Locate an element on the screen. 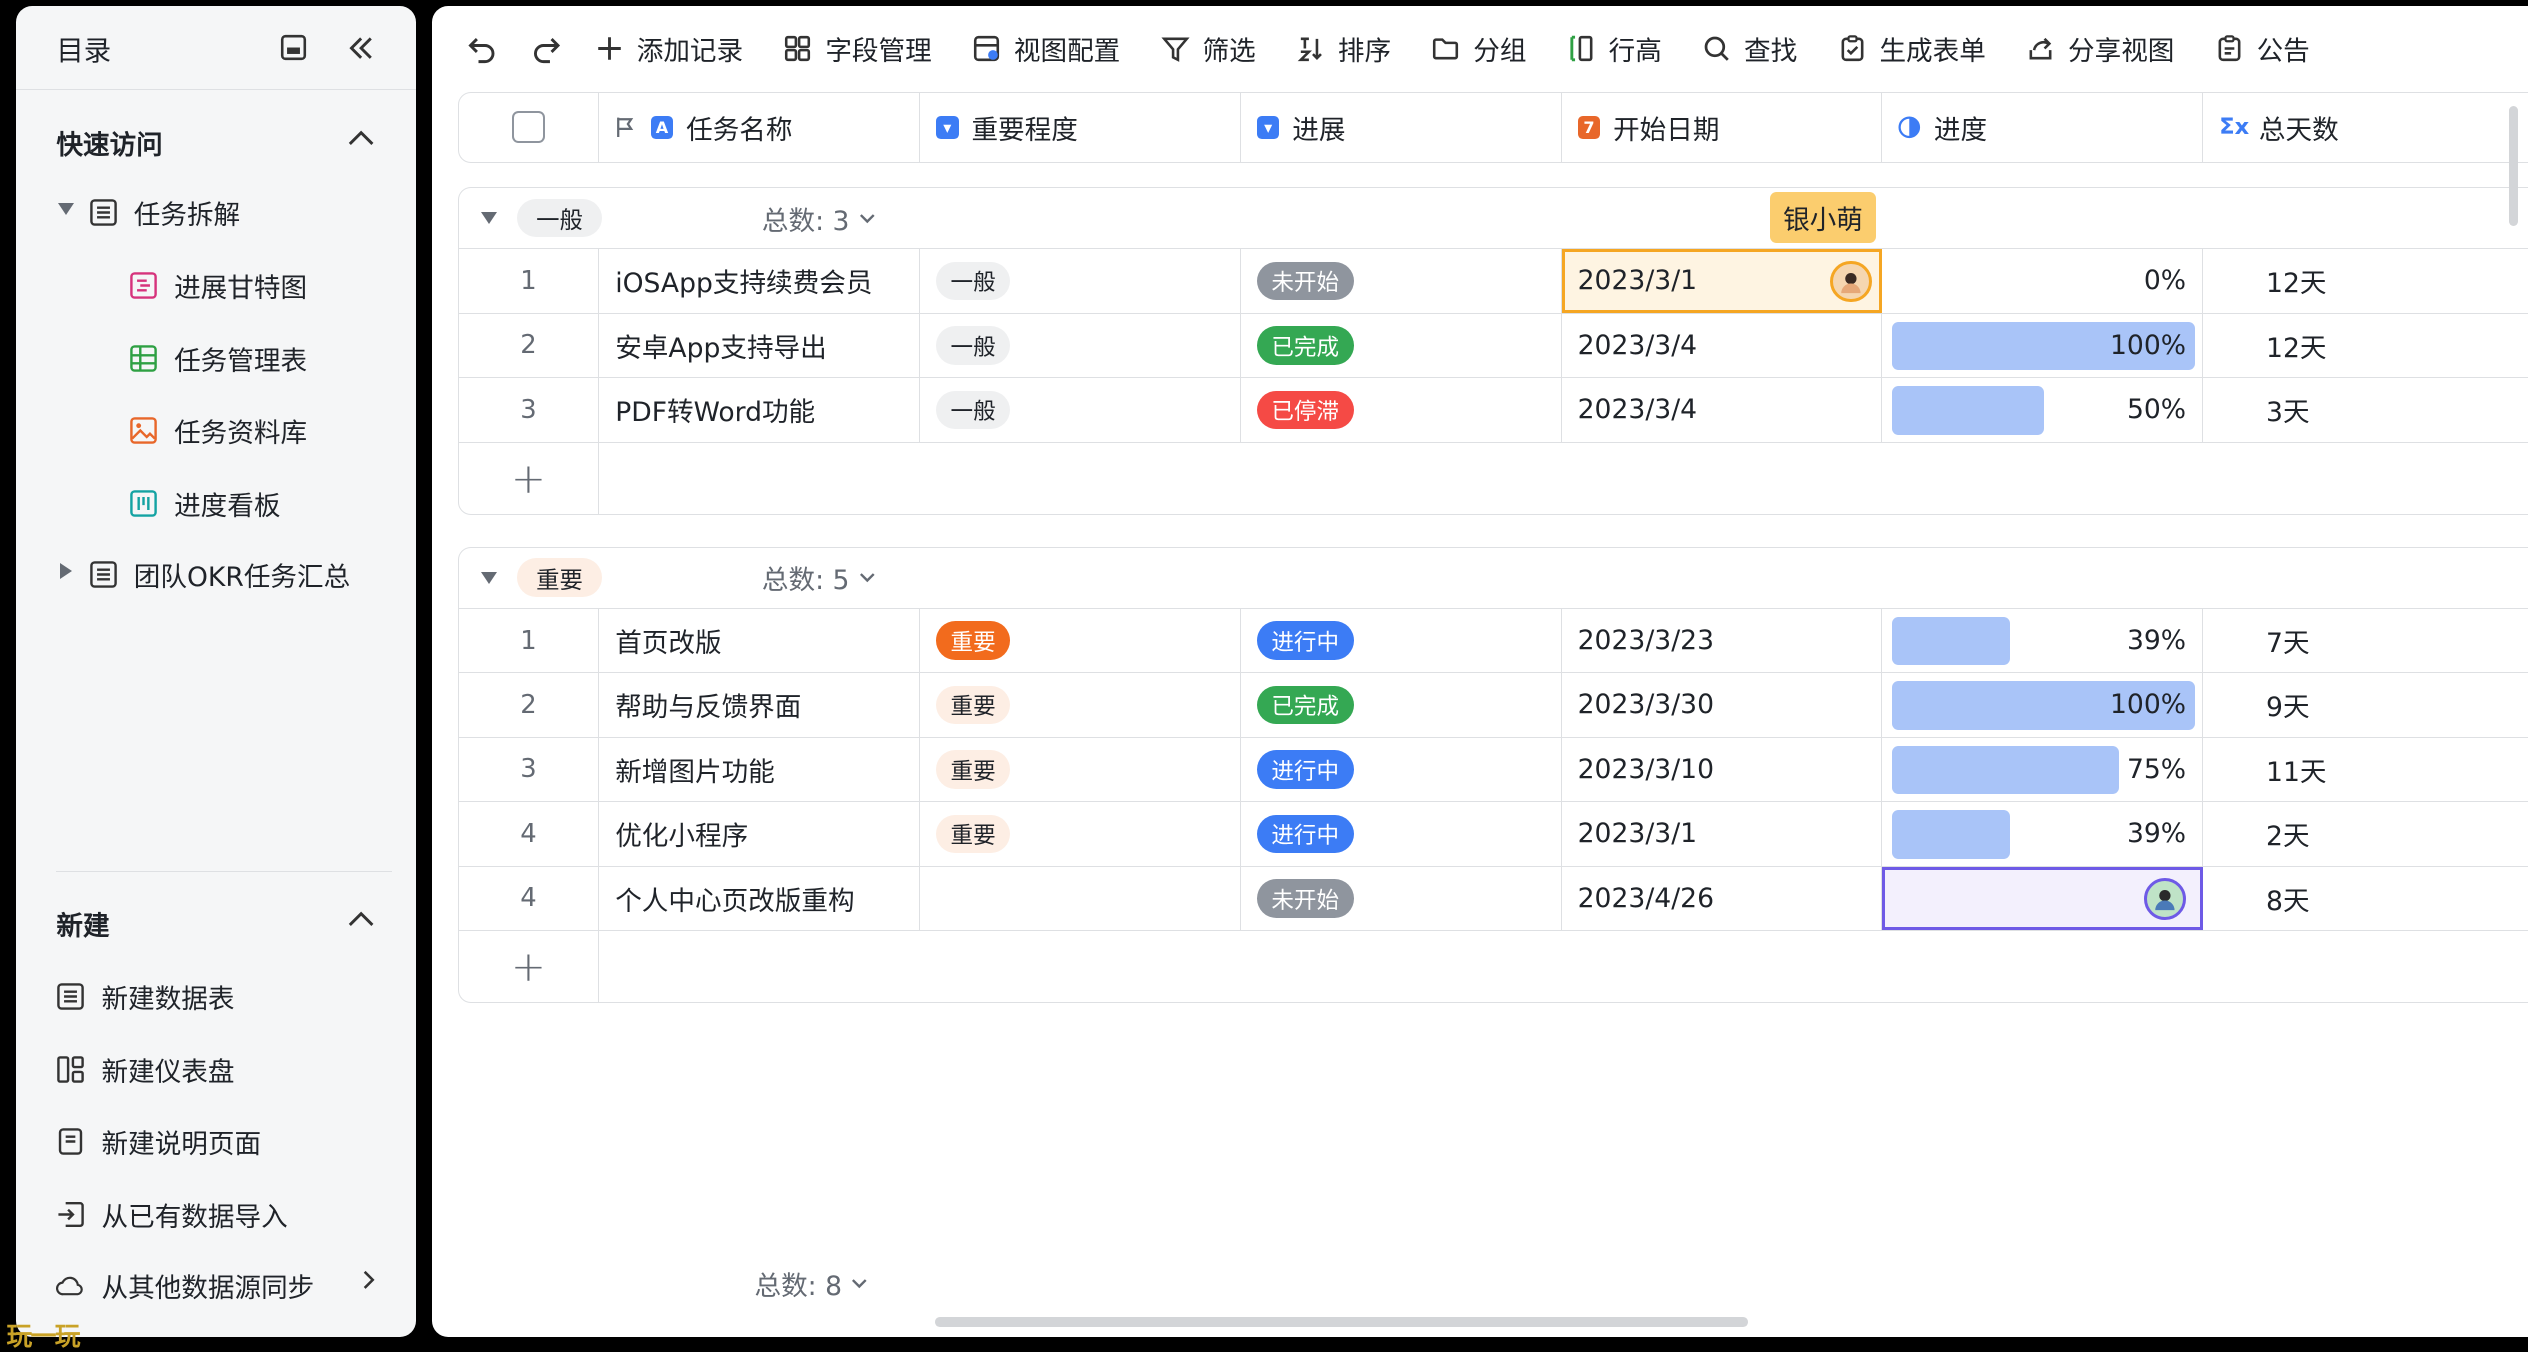  add-record-button: 添加记录 is located at coordinates (668, 48).